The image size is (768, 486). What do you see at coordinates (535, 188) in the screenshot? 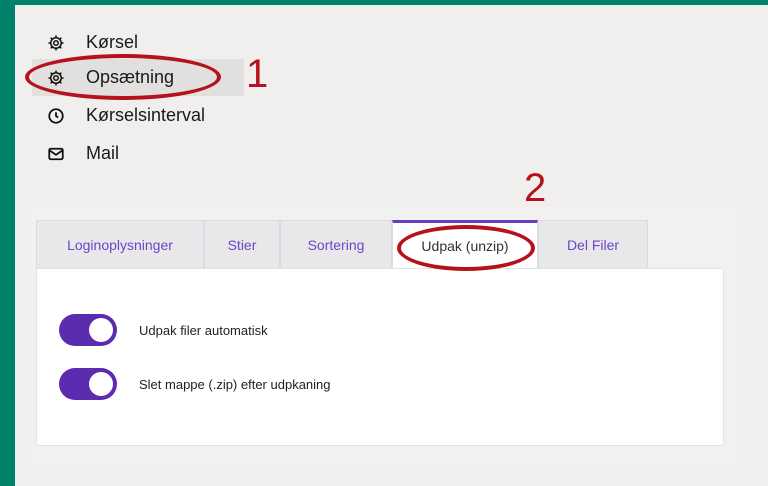
I see `callout-number-2: 2` at bounding box center [535, 188].